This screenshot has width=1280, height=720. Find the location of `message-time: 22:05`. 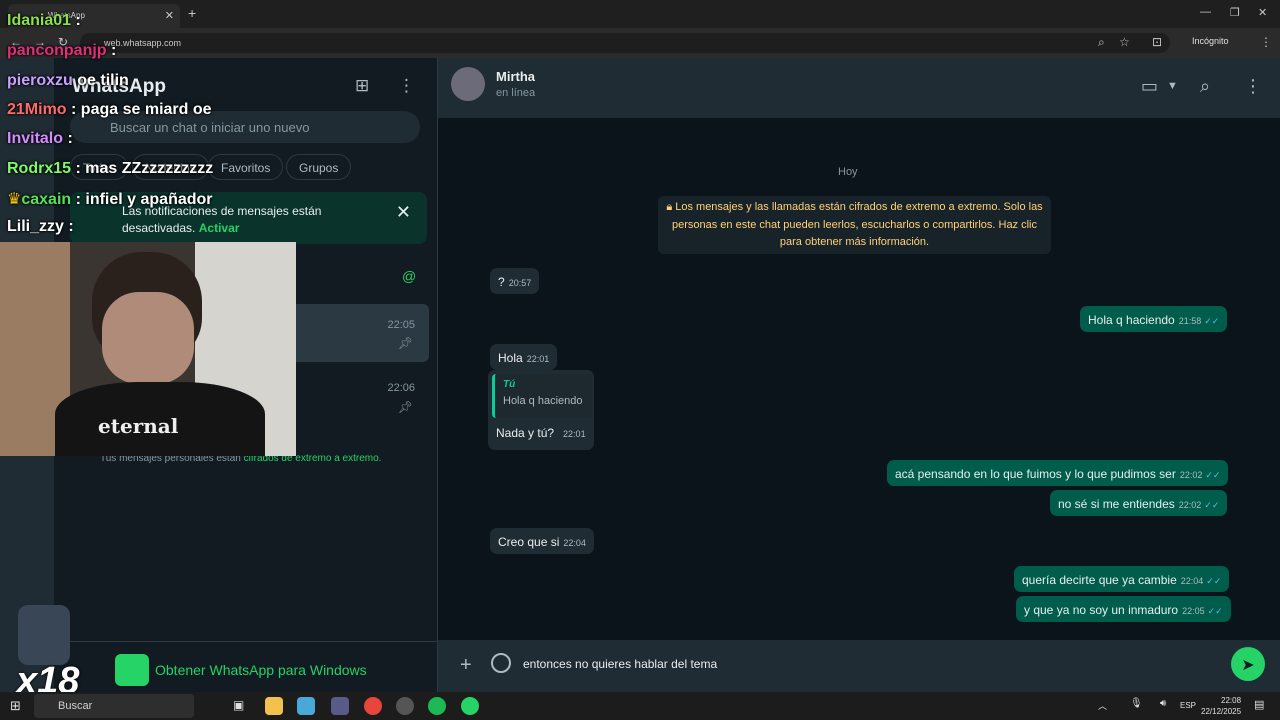

message-time: 22:05 is located at coordinates (1193, 611).